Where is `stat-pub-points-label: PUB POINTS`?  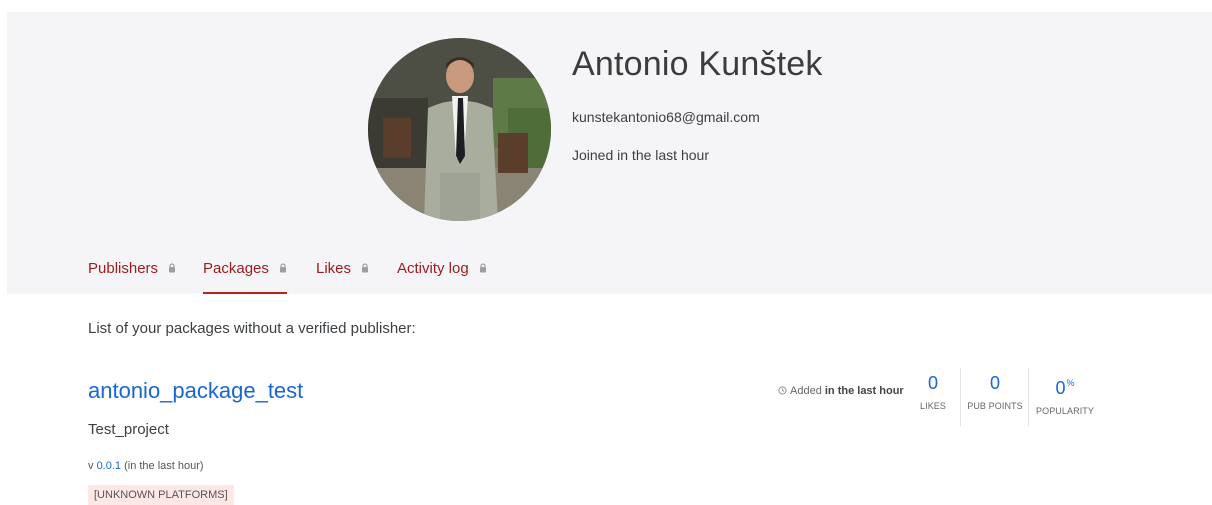
stat-pub-points-label: PUB POINTS is located at coordinates (995, 406).